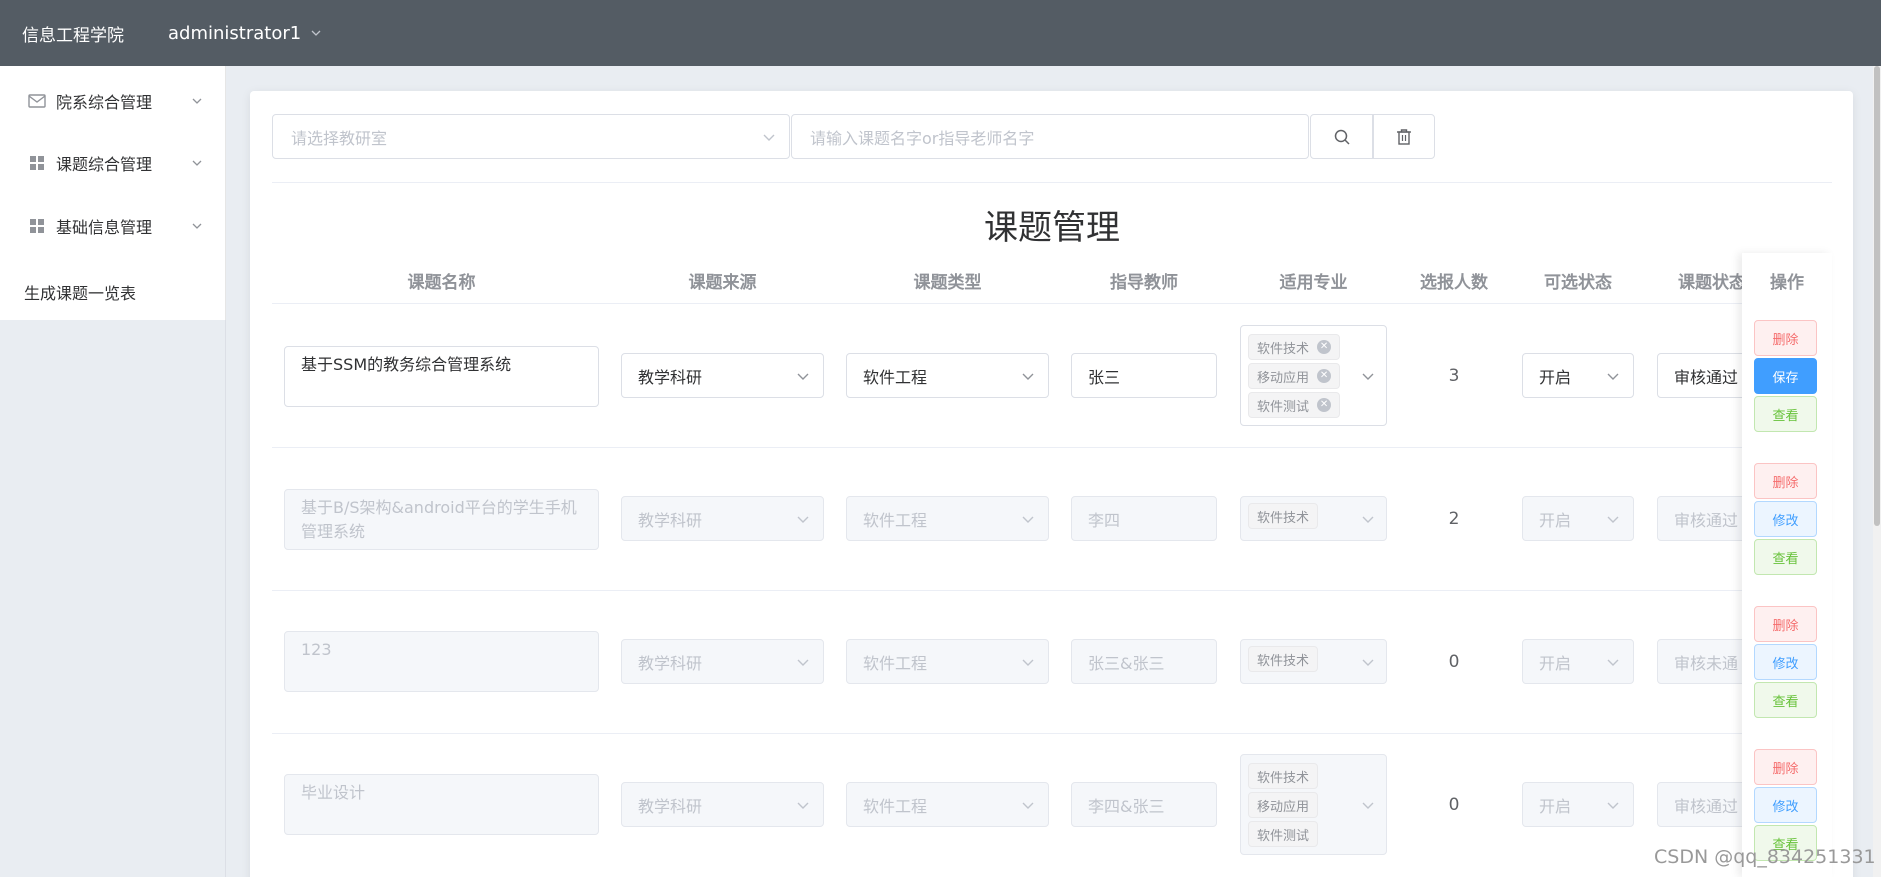 The image size is (1881, 877). I want to click on search-button, so click(1341, 136).